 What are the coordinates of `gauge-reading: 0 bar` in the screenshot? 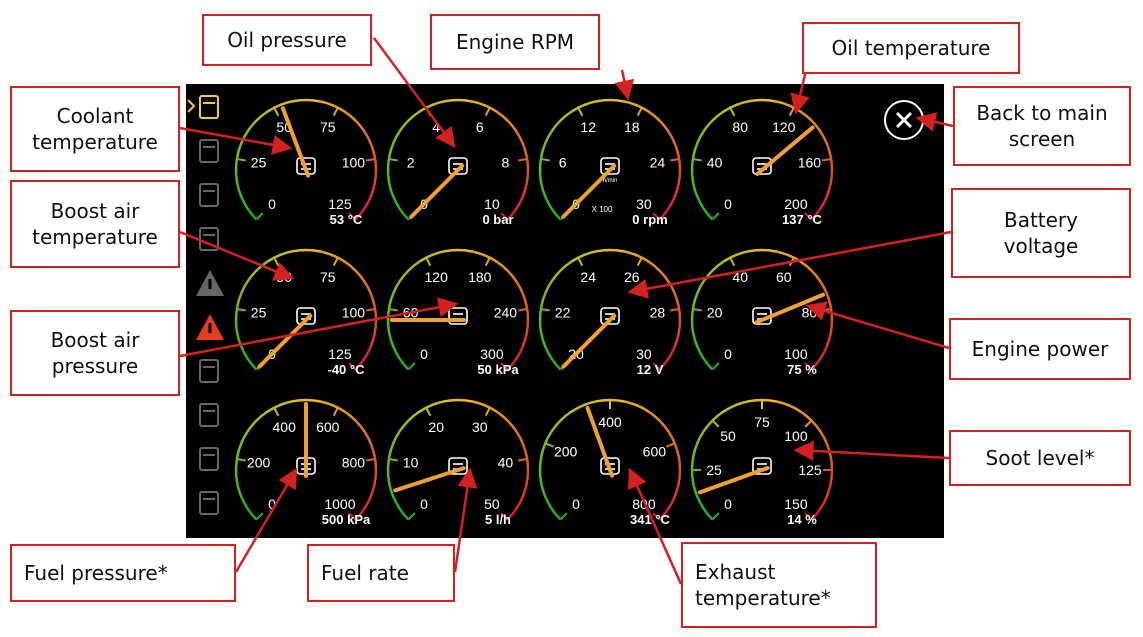 It's located at (497, 219).